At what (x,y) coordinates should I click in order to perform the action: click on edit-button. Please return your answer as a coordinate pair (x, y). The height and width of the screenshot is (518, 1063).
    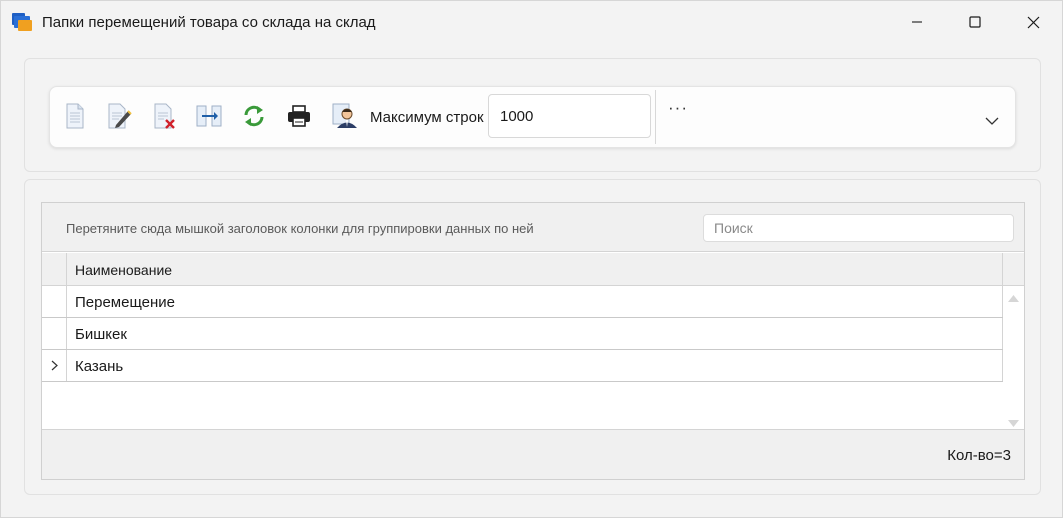
    Looking at the image, I should click on (119, 117).